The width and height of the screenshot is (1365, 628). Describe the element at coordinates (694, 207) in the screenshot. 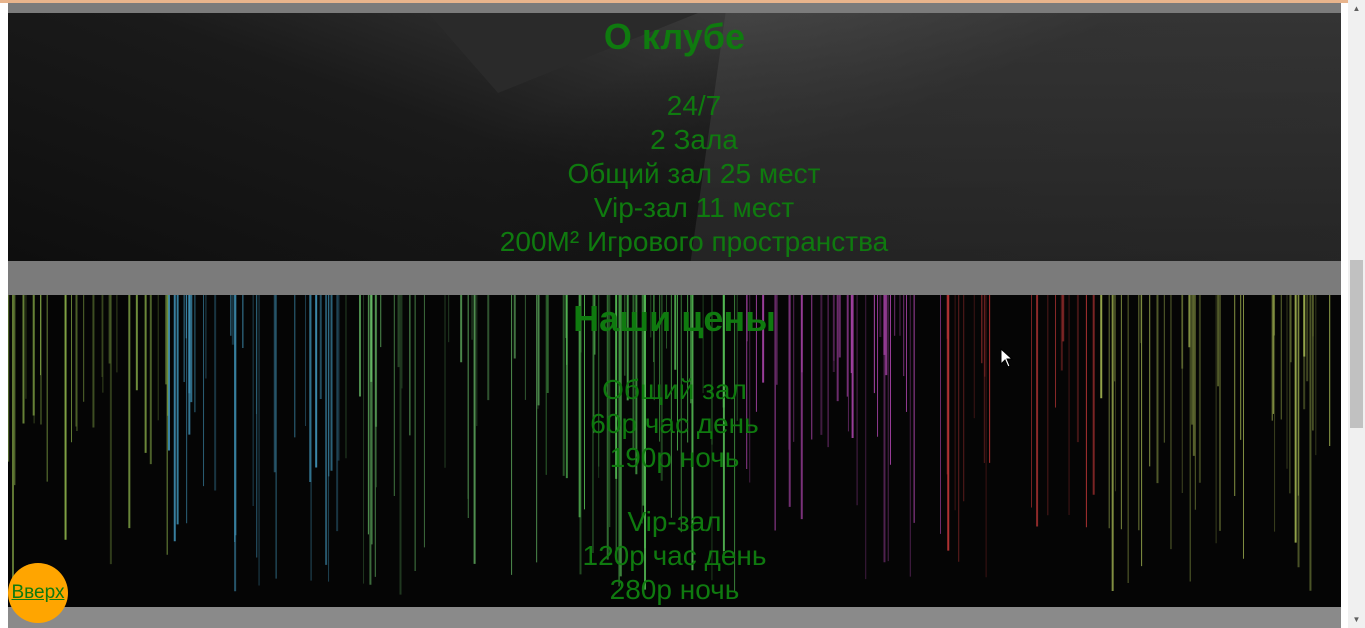

I see `club-item-vip-seats: Vip-зал 11 мест` at that location.